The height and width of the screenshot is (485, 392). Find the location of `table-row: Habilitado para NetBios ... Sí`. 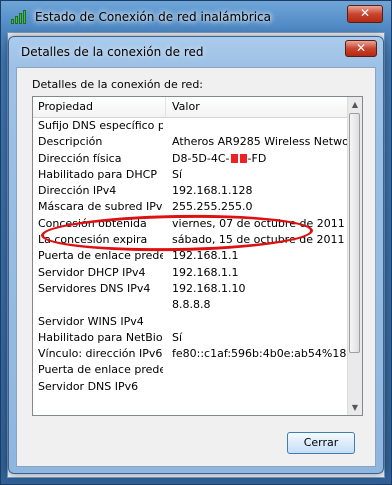

table-row: Habilitado para NetBios ... Sí is located at coordinates (191, 339).